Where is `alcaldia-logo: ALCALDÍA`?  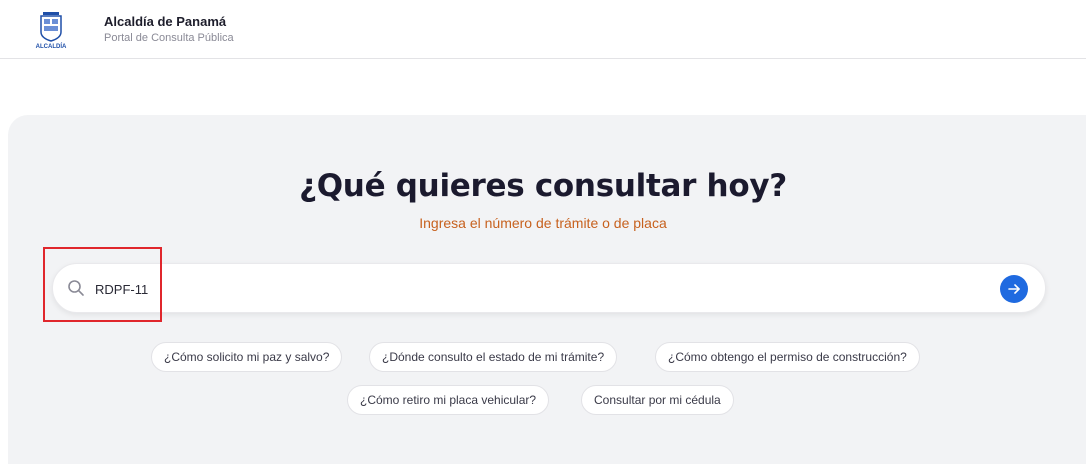
alcaldia-logo: ALCALDÍA is located at coordinates (51, 30).